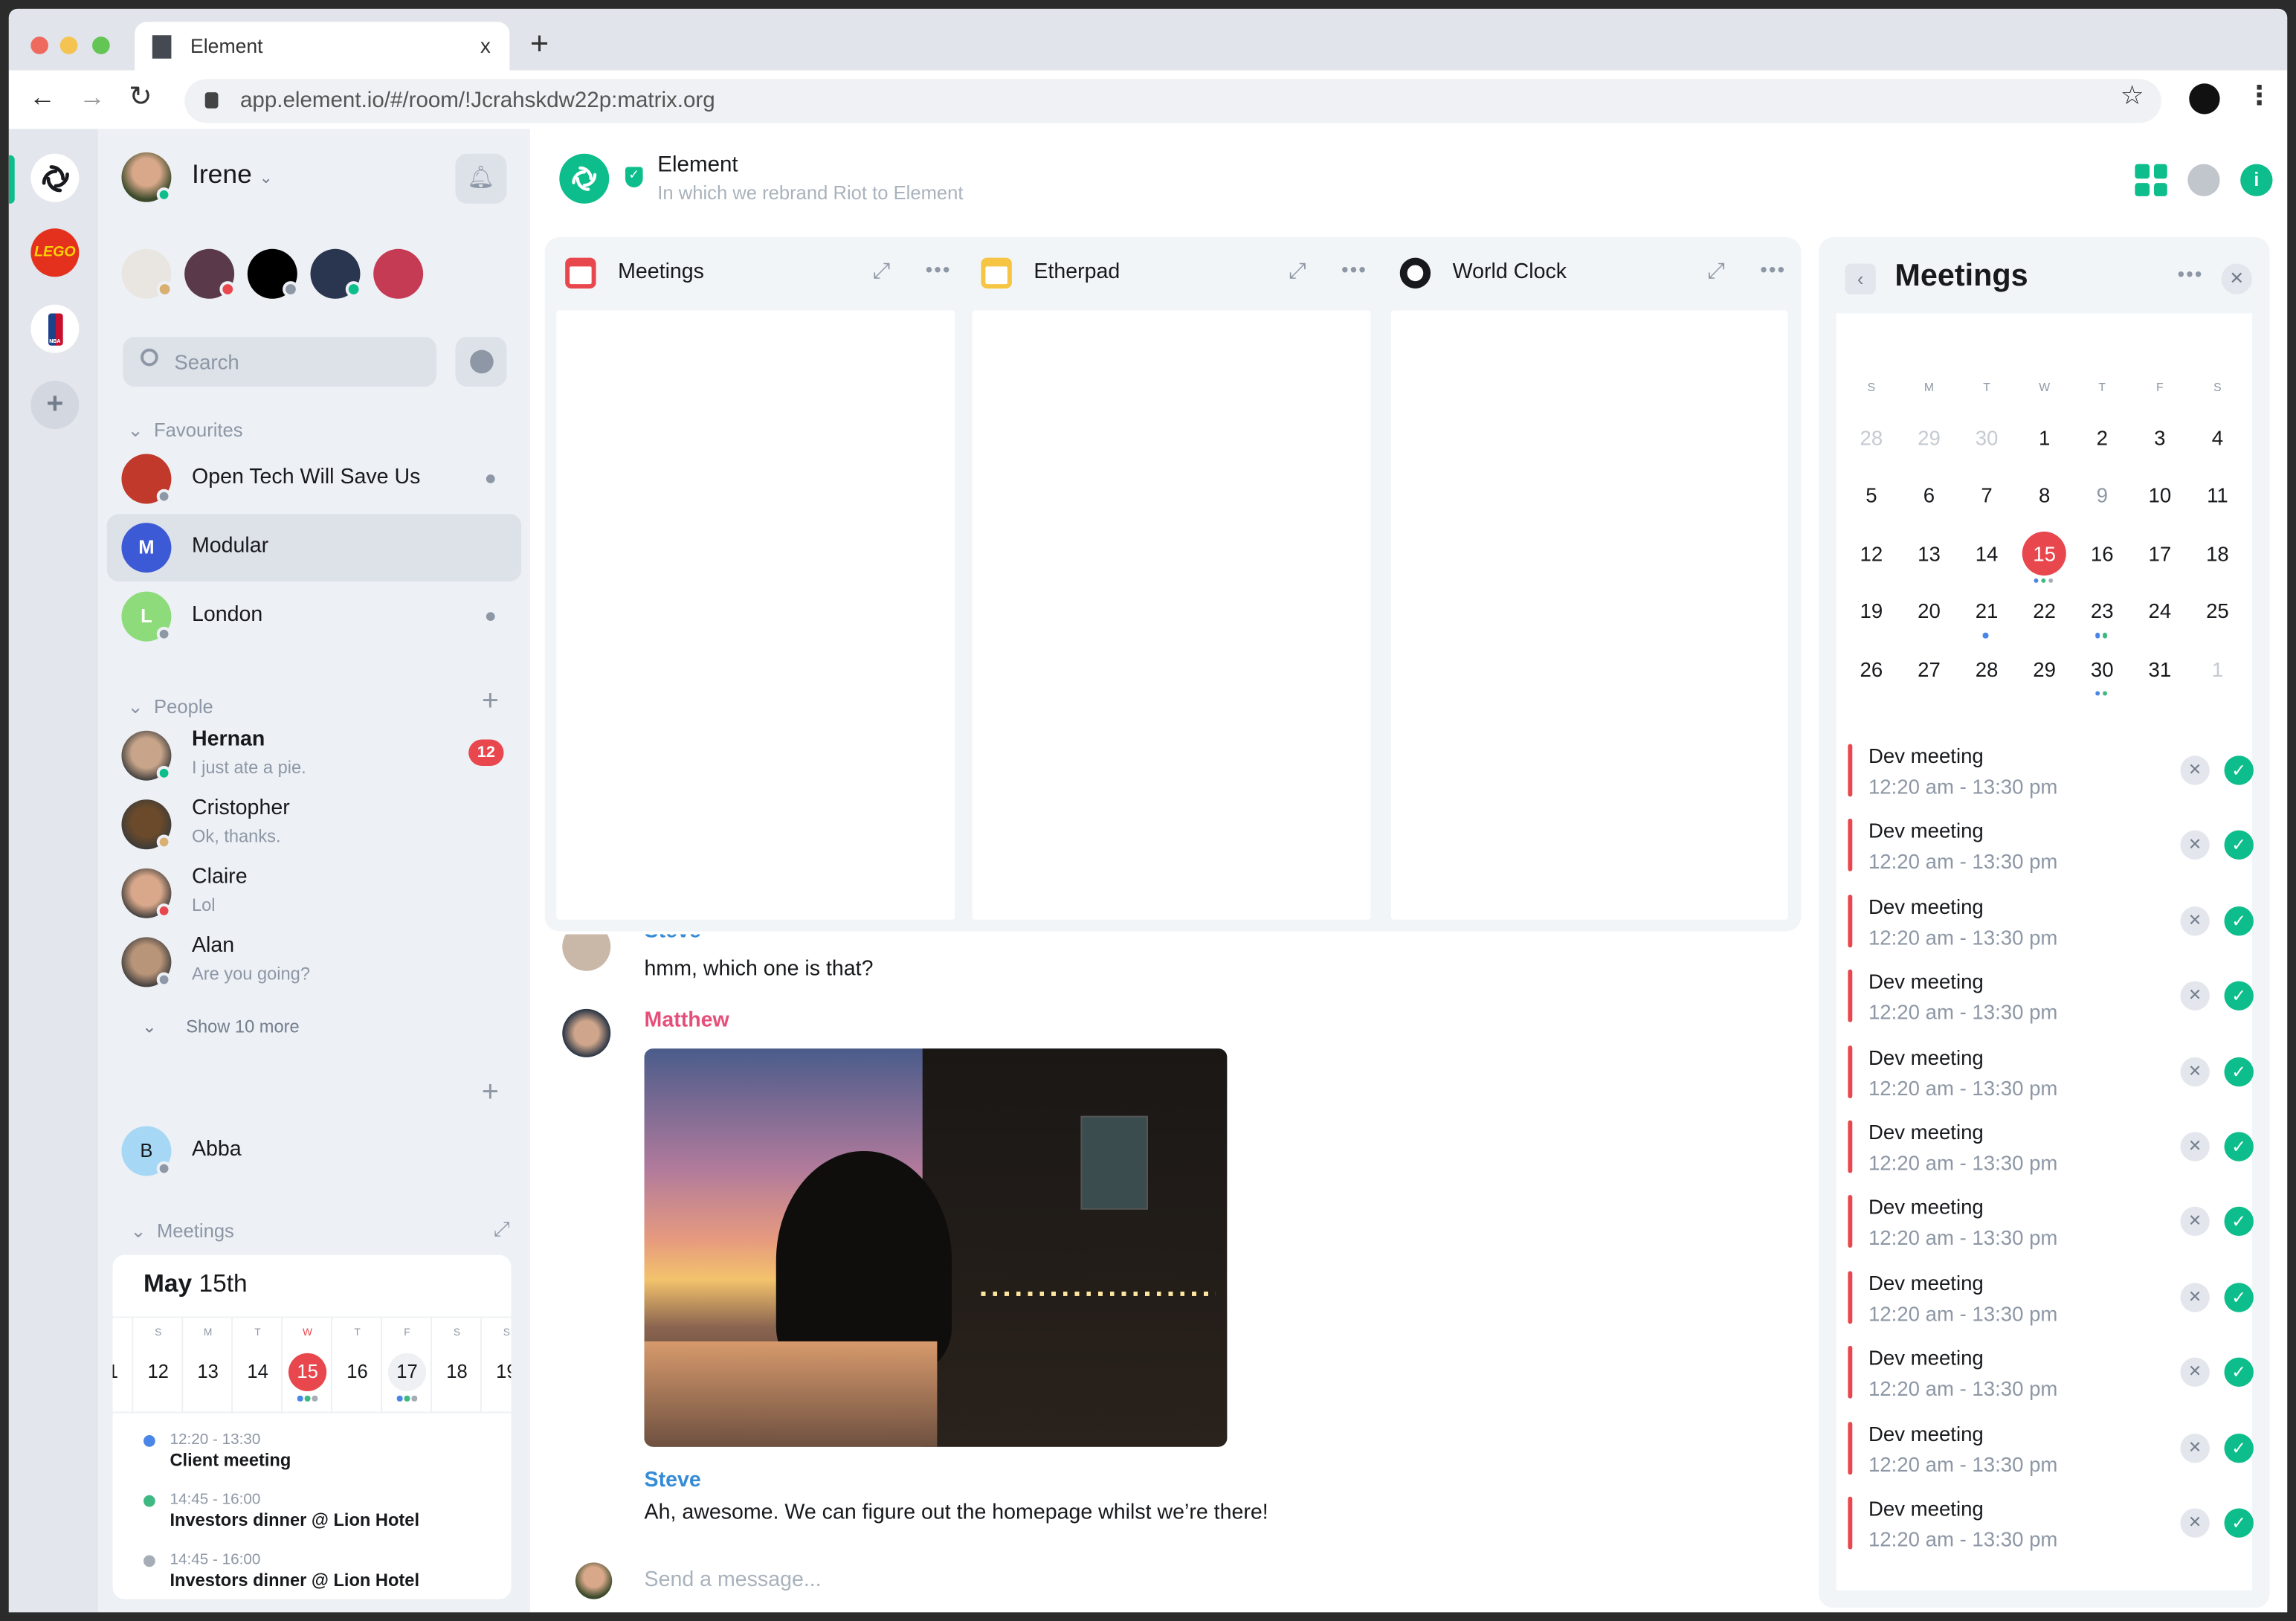  Describe the element at coordinates (1929, 438) in the screenshot. I see `calendar-day: 29` at that location.